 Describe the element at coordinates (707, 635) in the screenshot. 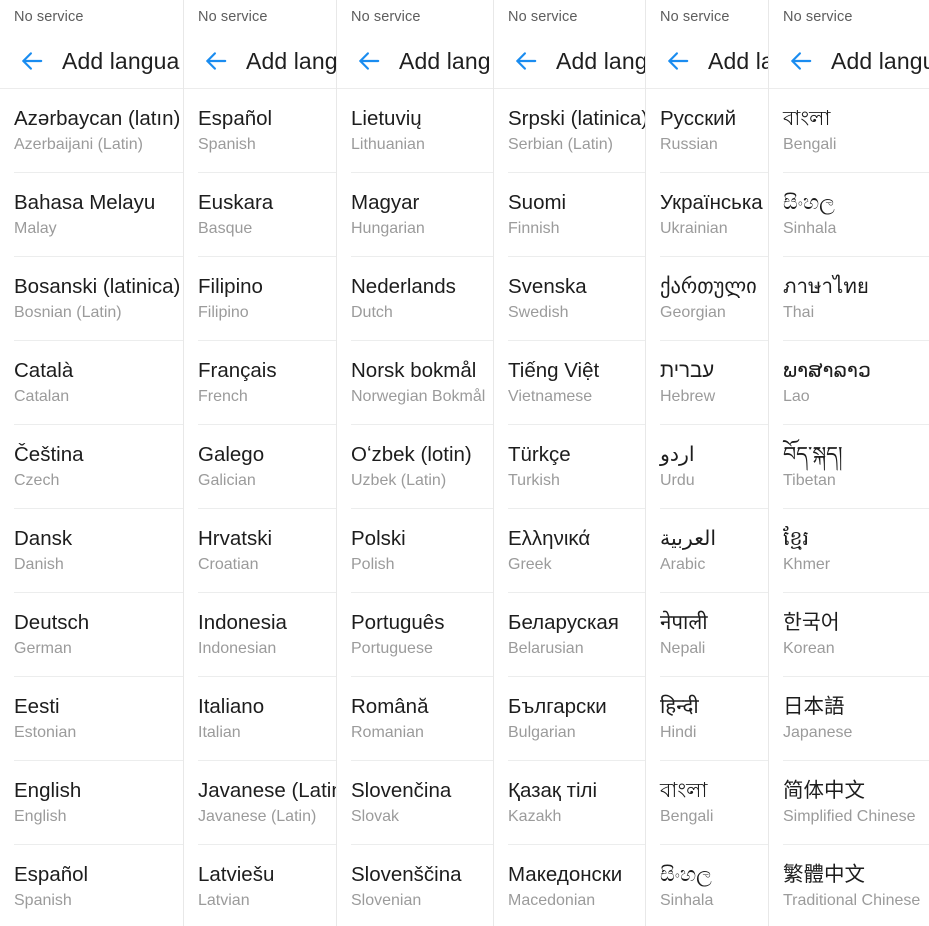

I see `language-list-item: नेपाली Nepali` at that location.